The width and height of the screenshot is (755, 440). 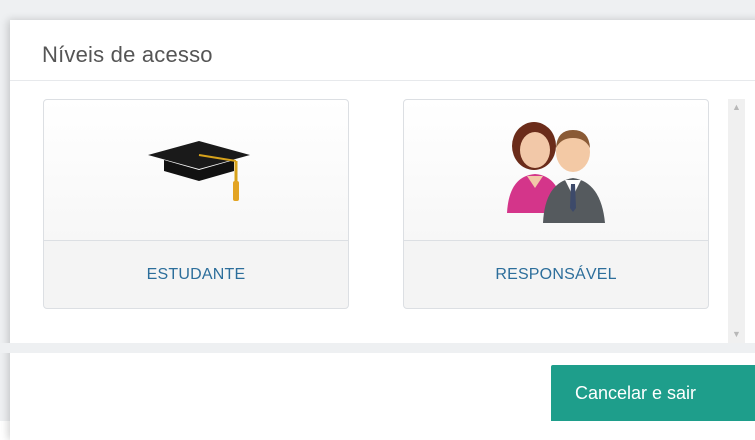 I want to click on parents-icon, so click(x=556, y=172).